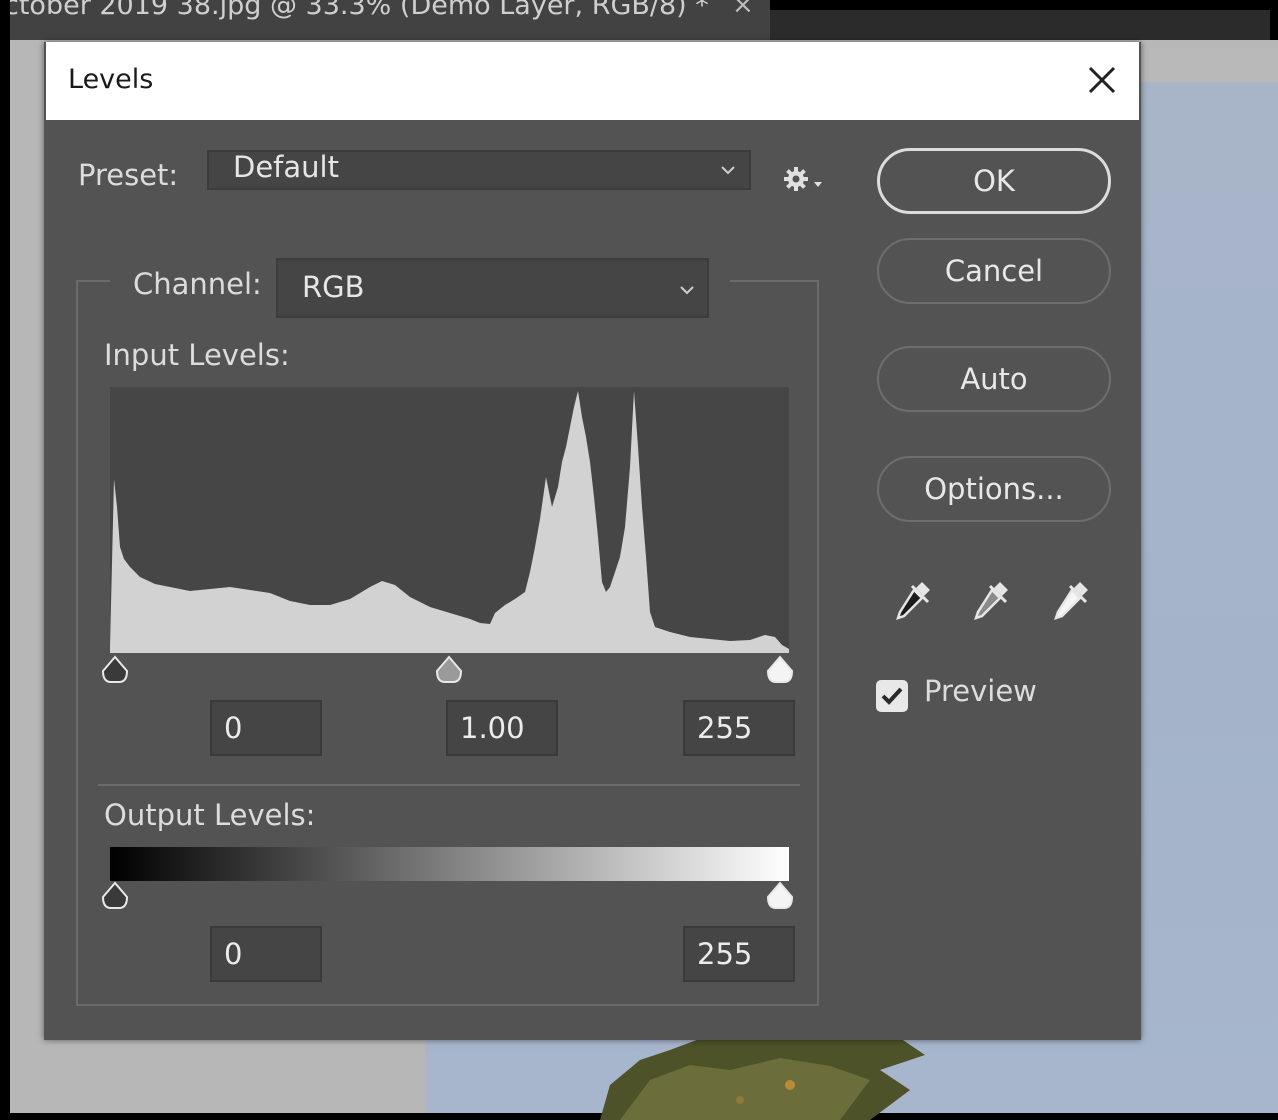 Image resolution: width=1278 pixels, height=1120 pixels. What do you see at coordinates (115, 896) in the screenshot?
I see `output-black-slider` at bounding box center [115, 896].